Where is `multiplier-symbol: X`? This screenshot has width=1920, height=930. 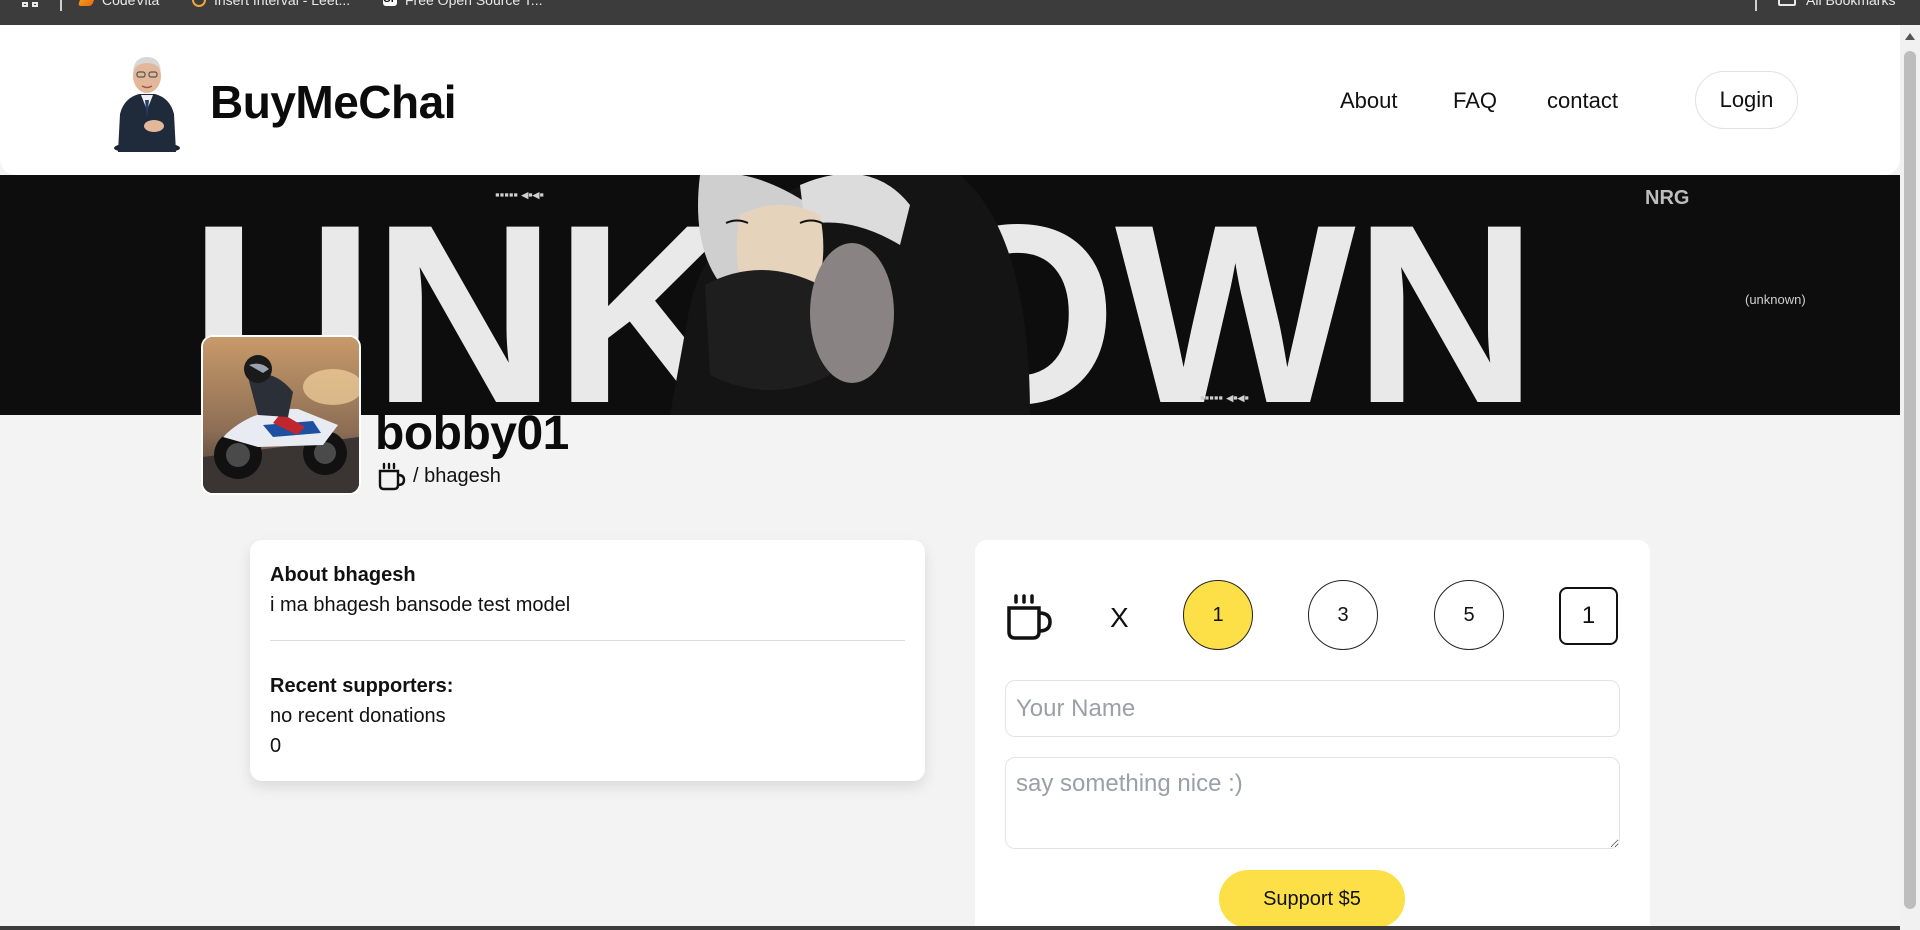 multiplier-symbol: X is located at coordinates (1119, 617).